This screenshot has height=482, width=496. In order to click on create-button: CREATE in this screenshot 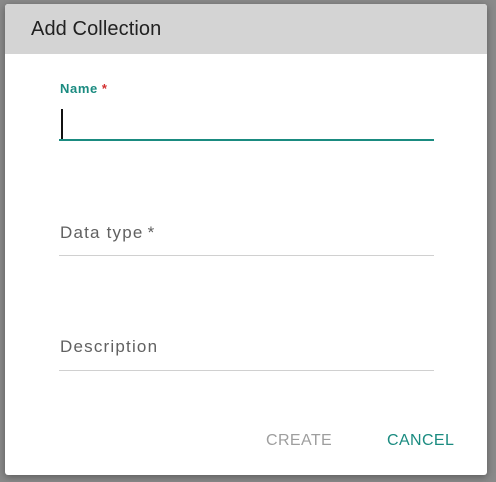, I will do `click(299, 441)`.